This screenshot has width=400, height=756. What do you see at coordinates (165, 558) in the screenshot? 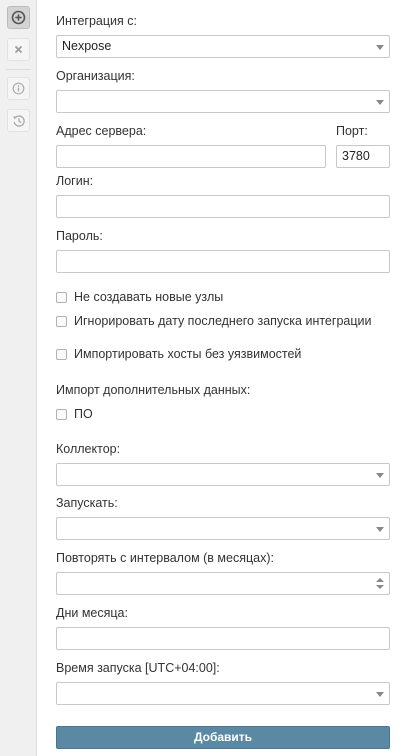
I see `repeat-interval-label: Повторять с интервалом (в месяцах):` at bounding box center [165, 558].